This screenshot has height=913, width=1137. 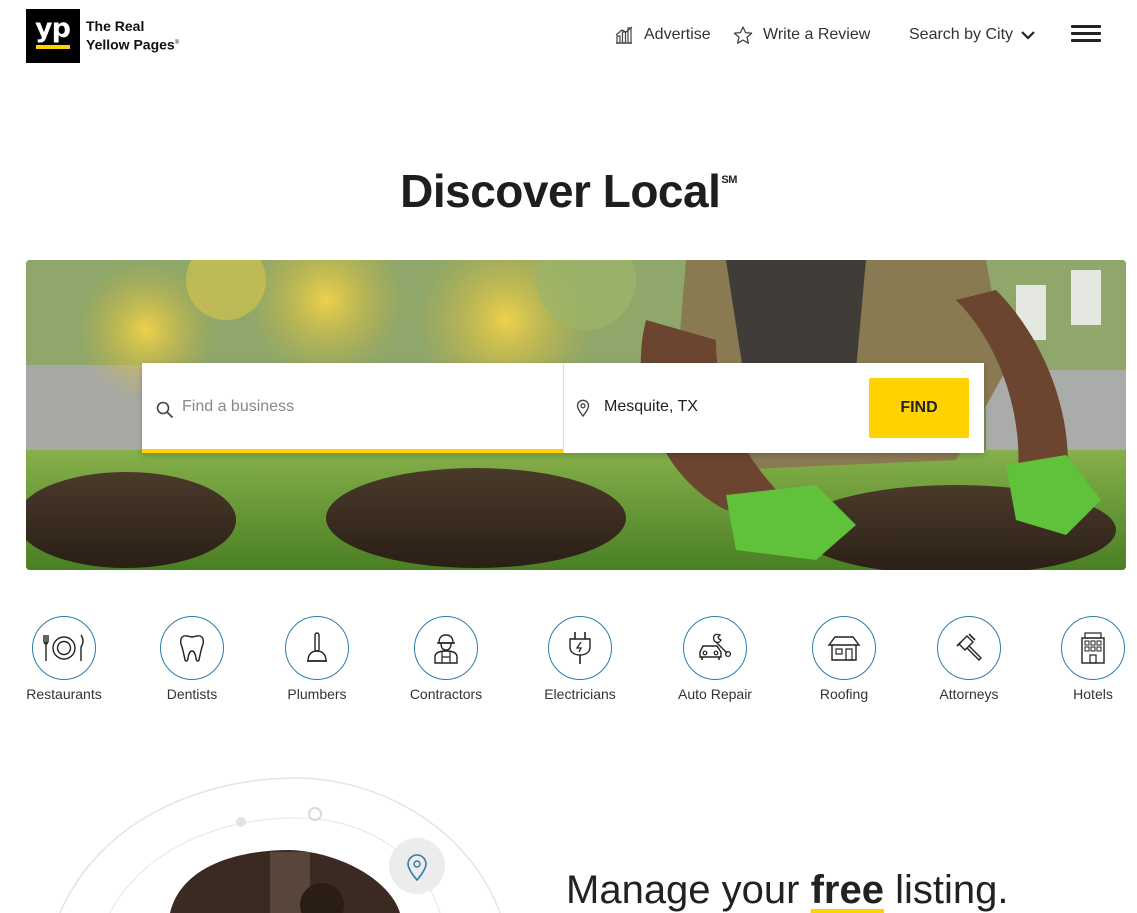 I want to click on plunger-icon, so click(x=317, y=647).